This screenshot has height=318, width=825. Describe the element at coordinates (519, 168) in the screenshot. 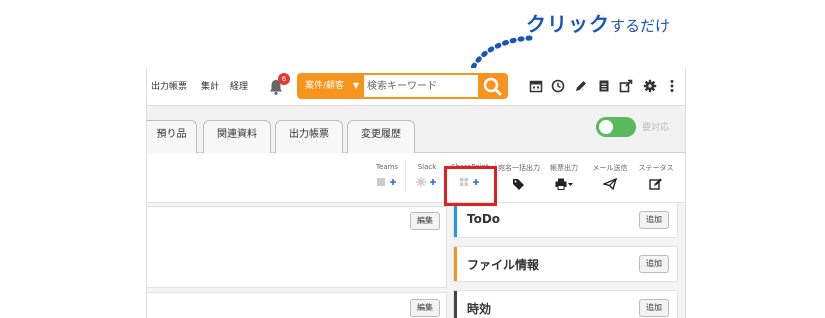

I see `action-label: 宛名一括出力` at that location.